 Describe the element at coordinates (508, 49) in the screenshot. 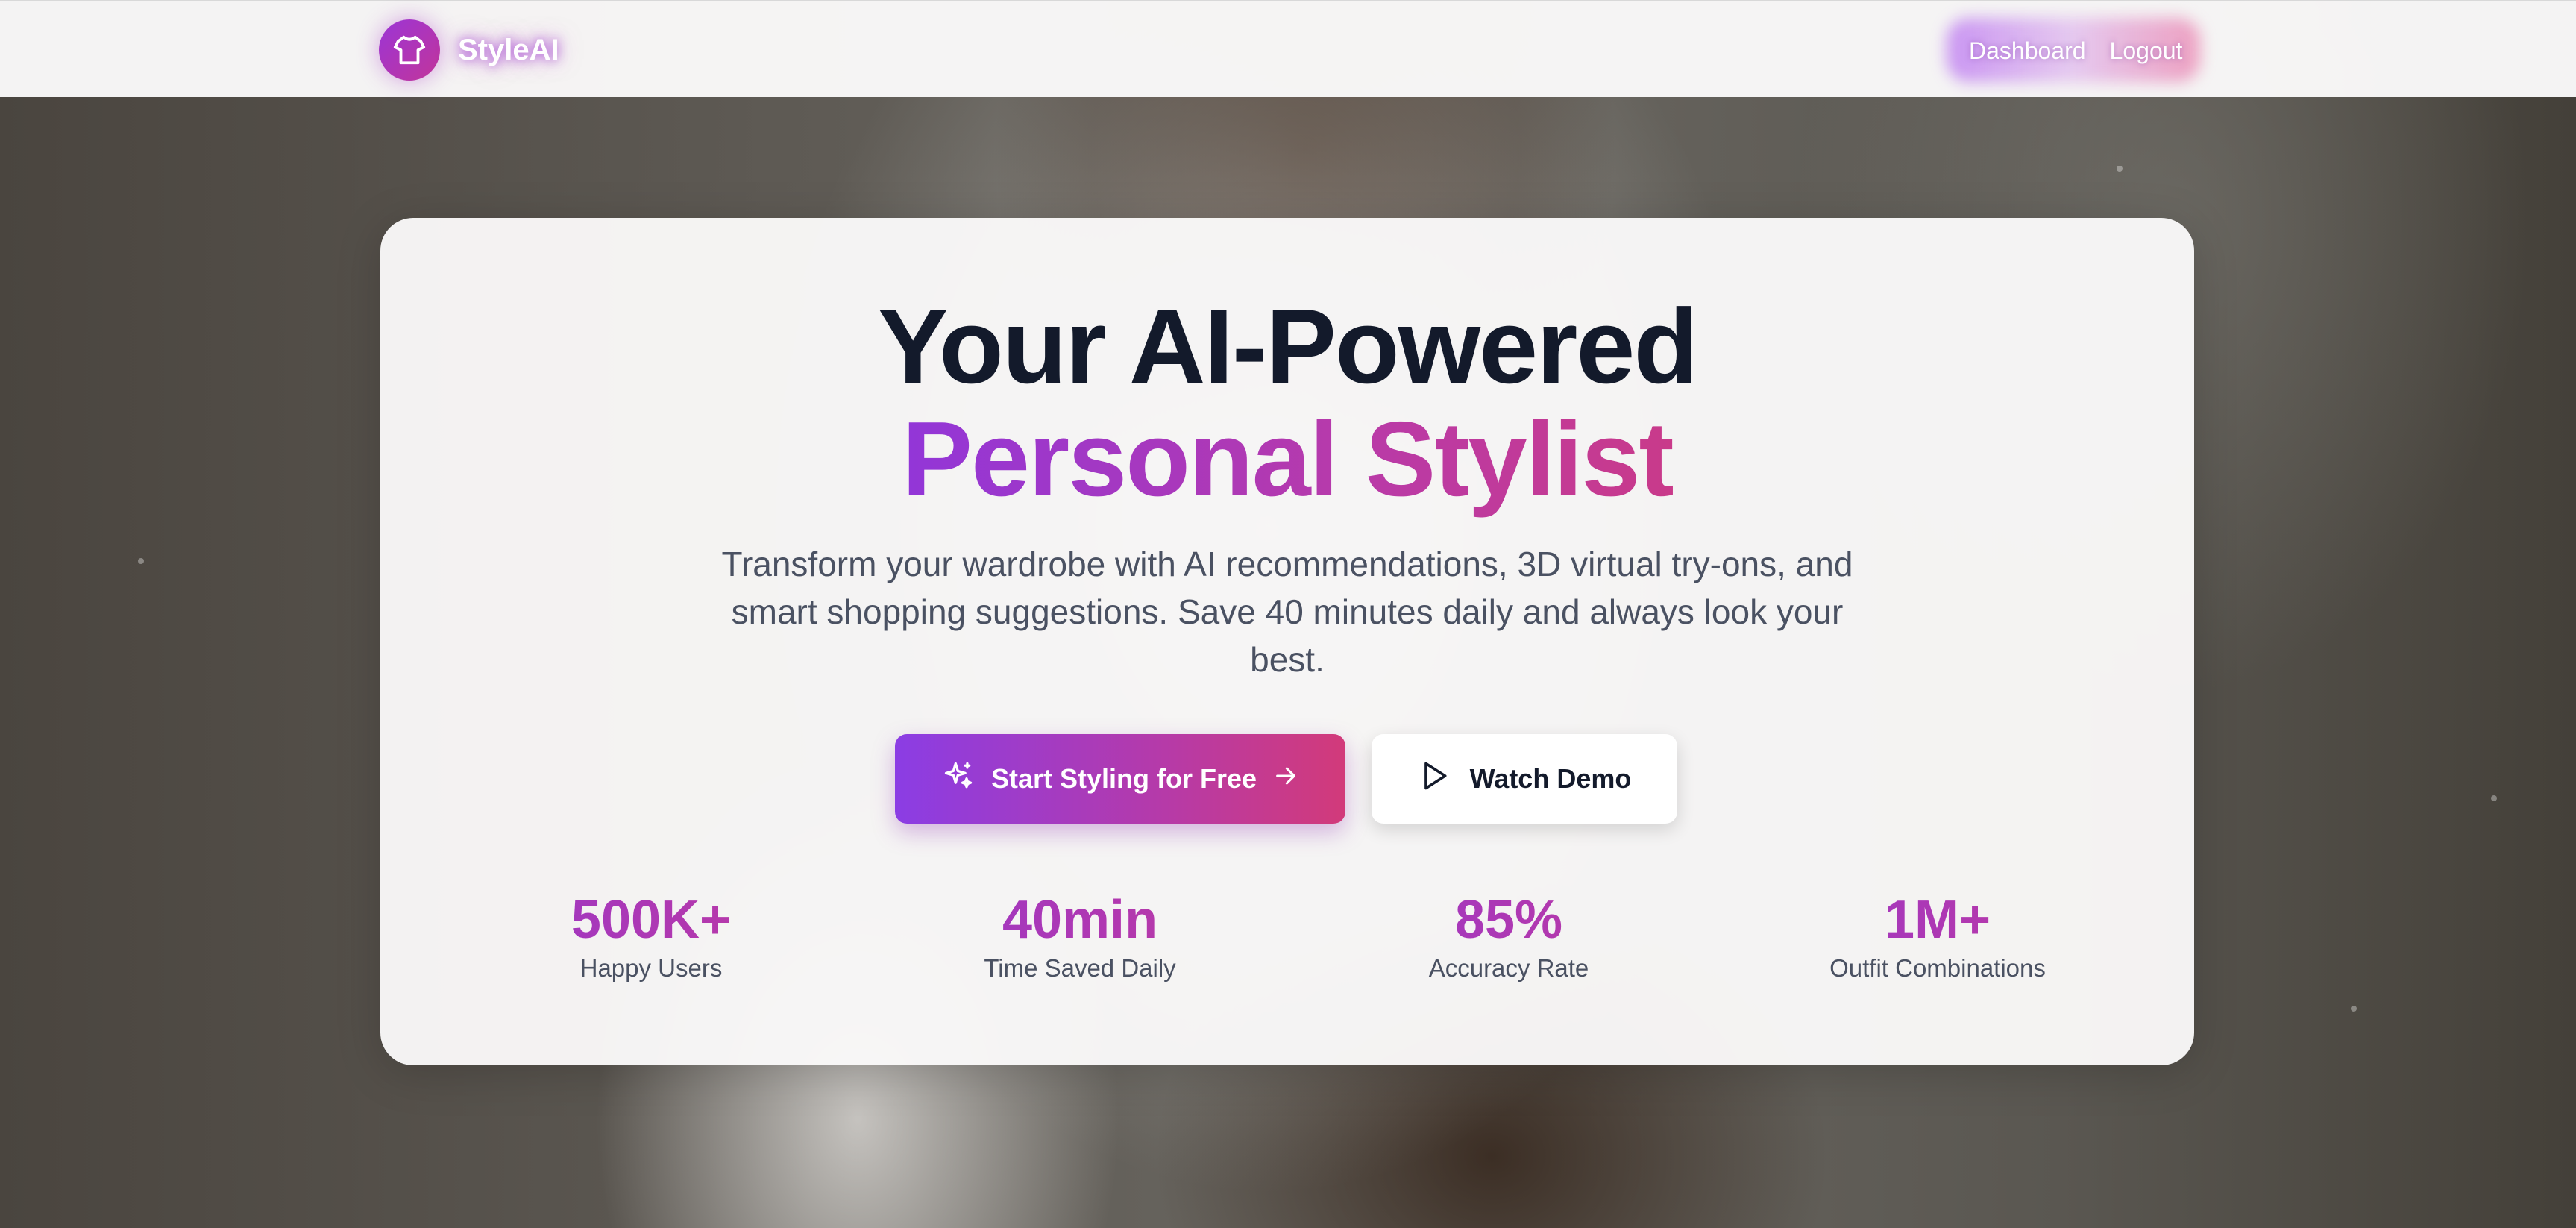

I see `brand-name: StyleAI` at that location.